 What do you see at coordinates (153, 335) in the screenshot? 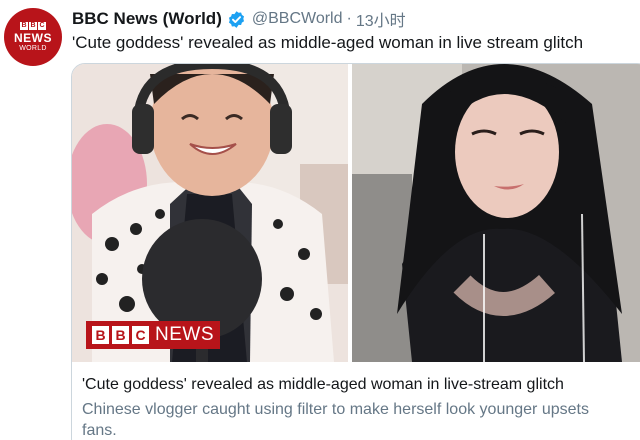
I see `bbc-news-logo: B B C NEWS` at bounding box center [153, 335].